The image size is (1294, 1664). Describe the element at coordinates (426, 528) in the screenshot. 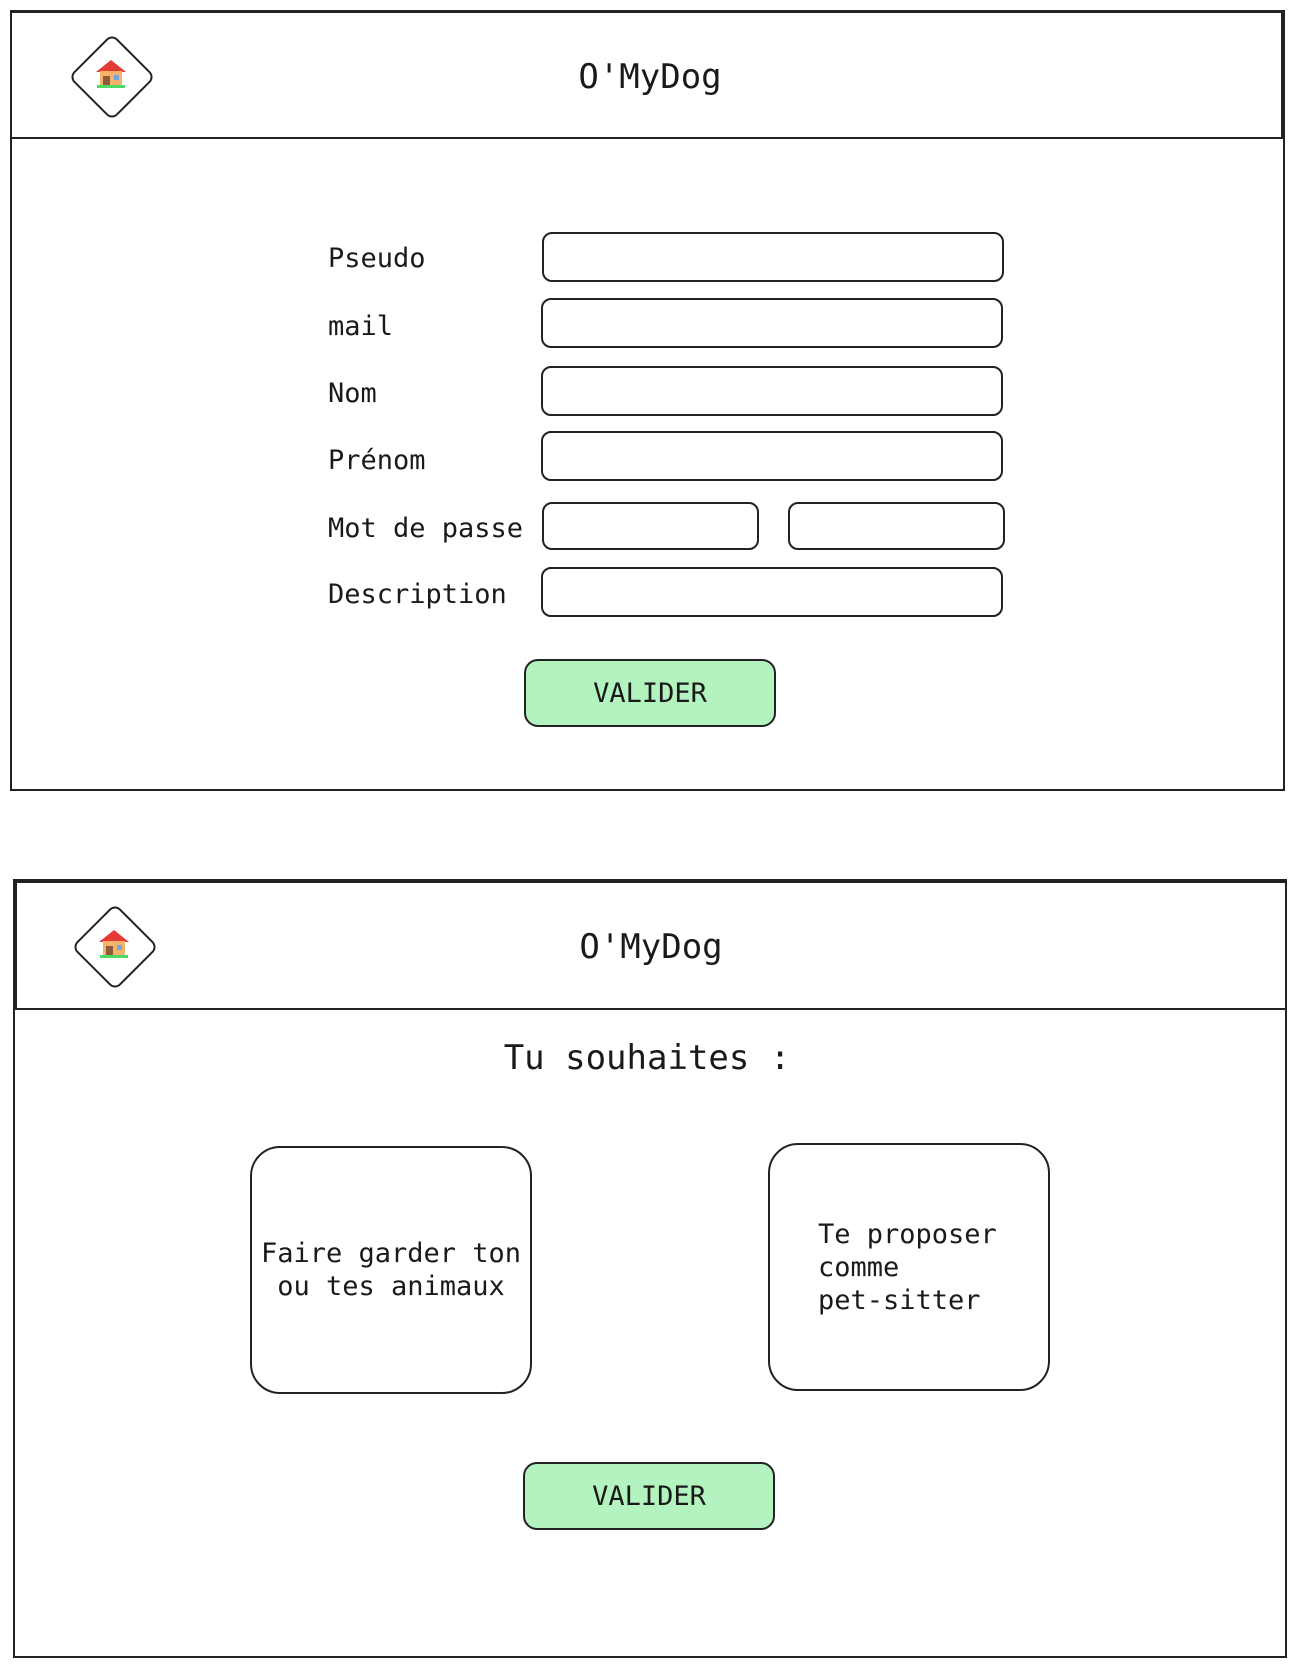

I see `password-label: Mot de passe` at that location.